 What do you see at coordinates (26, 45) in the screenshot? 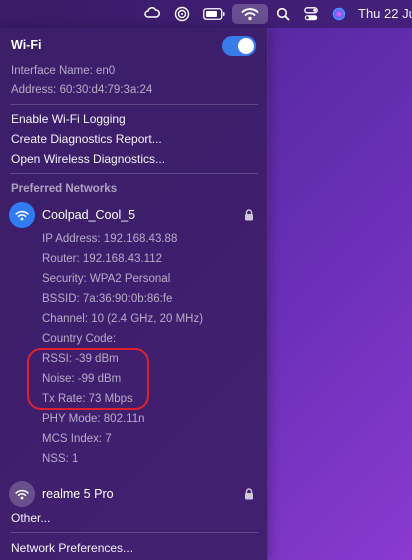
I see `wifi-title: Wi-Fi` at bounding box center [26, 45].